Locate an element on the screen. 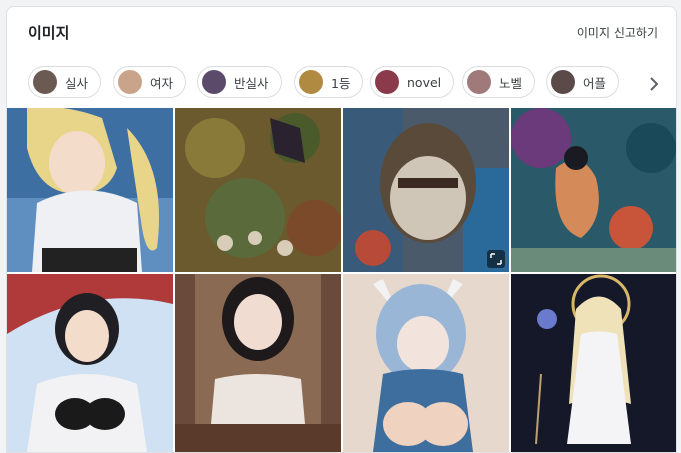 The width and height of the screenshot is (681, 453). filter-chip-row: 실사 여자 반실사 1등 novel 노벨 어플 is located at coordinates (341, 83).